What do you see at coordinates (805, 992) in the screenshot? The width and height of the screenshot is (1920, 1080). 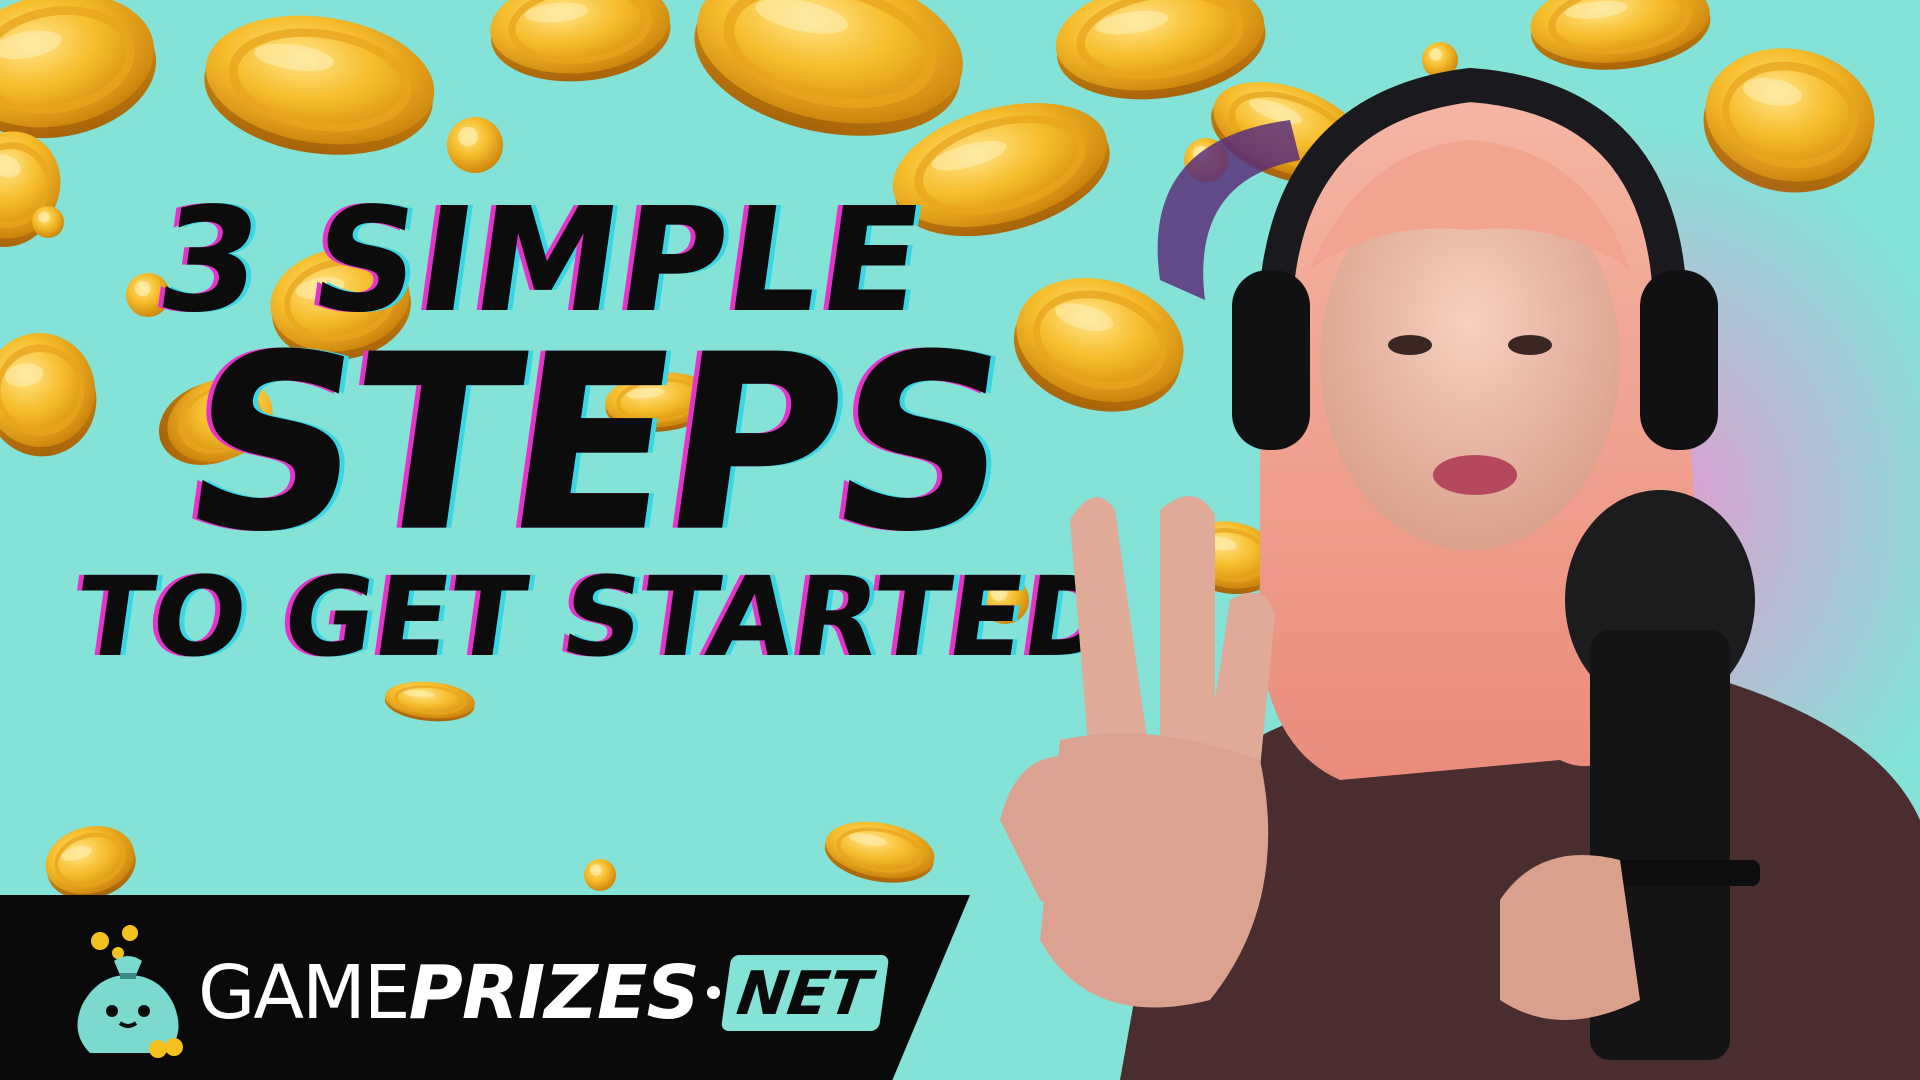 I see `logo-word-net: NET` at bounding box center [805, 992].